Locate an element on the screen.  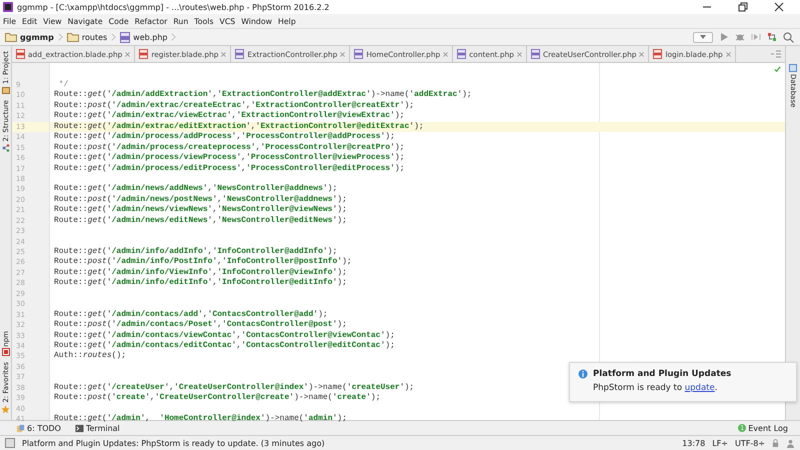
close-icon is located at coordinates (779, 7).